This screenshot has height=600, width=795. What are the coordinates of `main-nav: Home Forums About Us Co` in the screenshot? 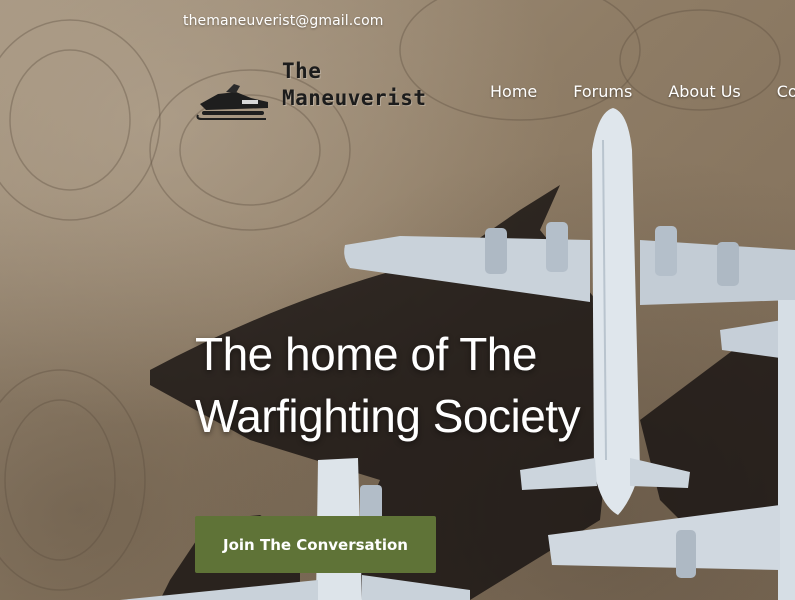 It's located at (642, 91).